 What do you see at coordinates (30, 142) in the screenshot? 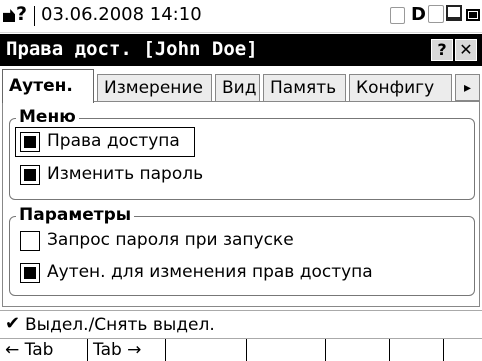
I see `access-rights-checkbox` at bounding box center [30, 142].